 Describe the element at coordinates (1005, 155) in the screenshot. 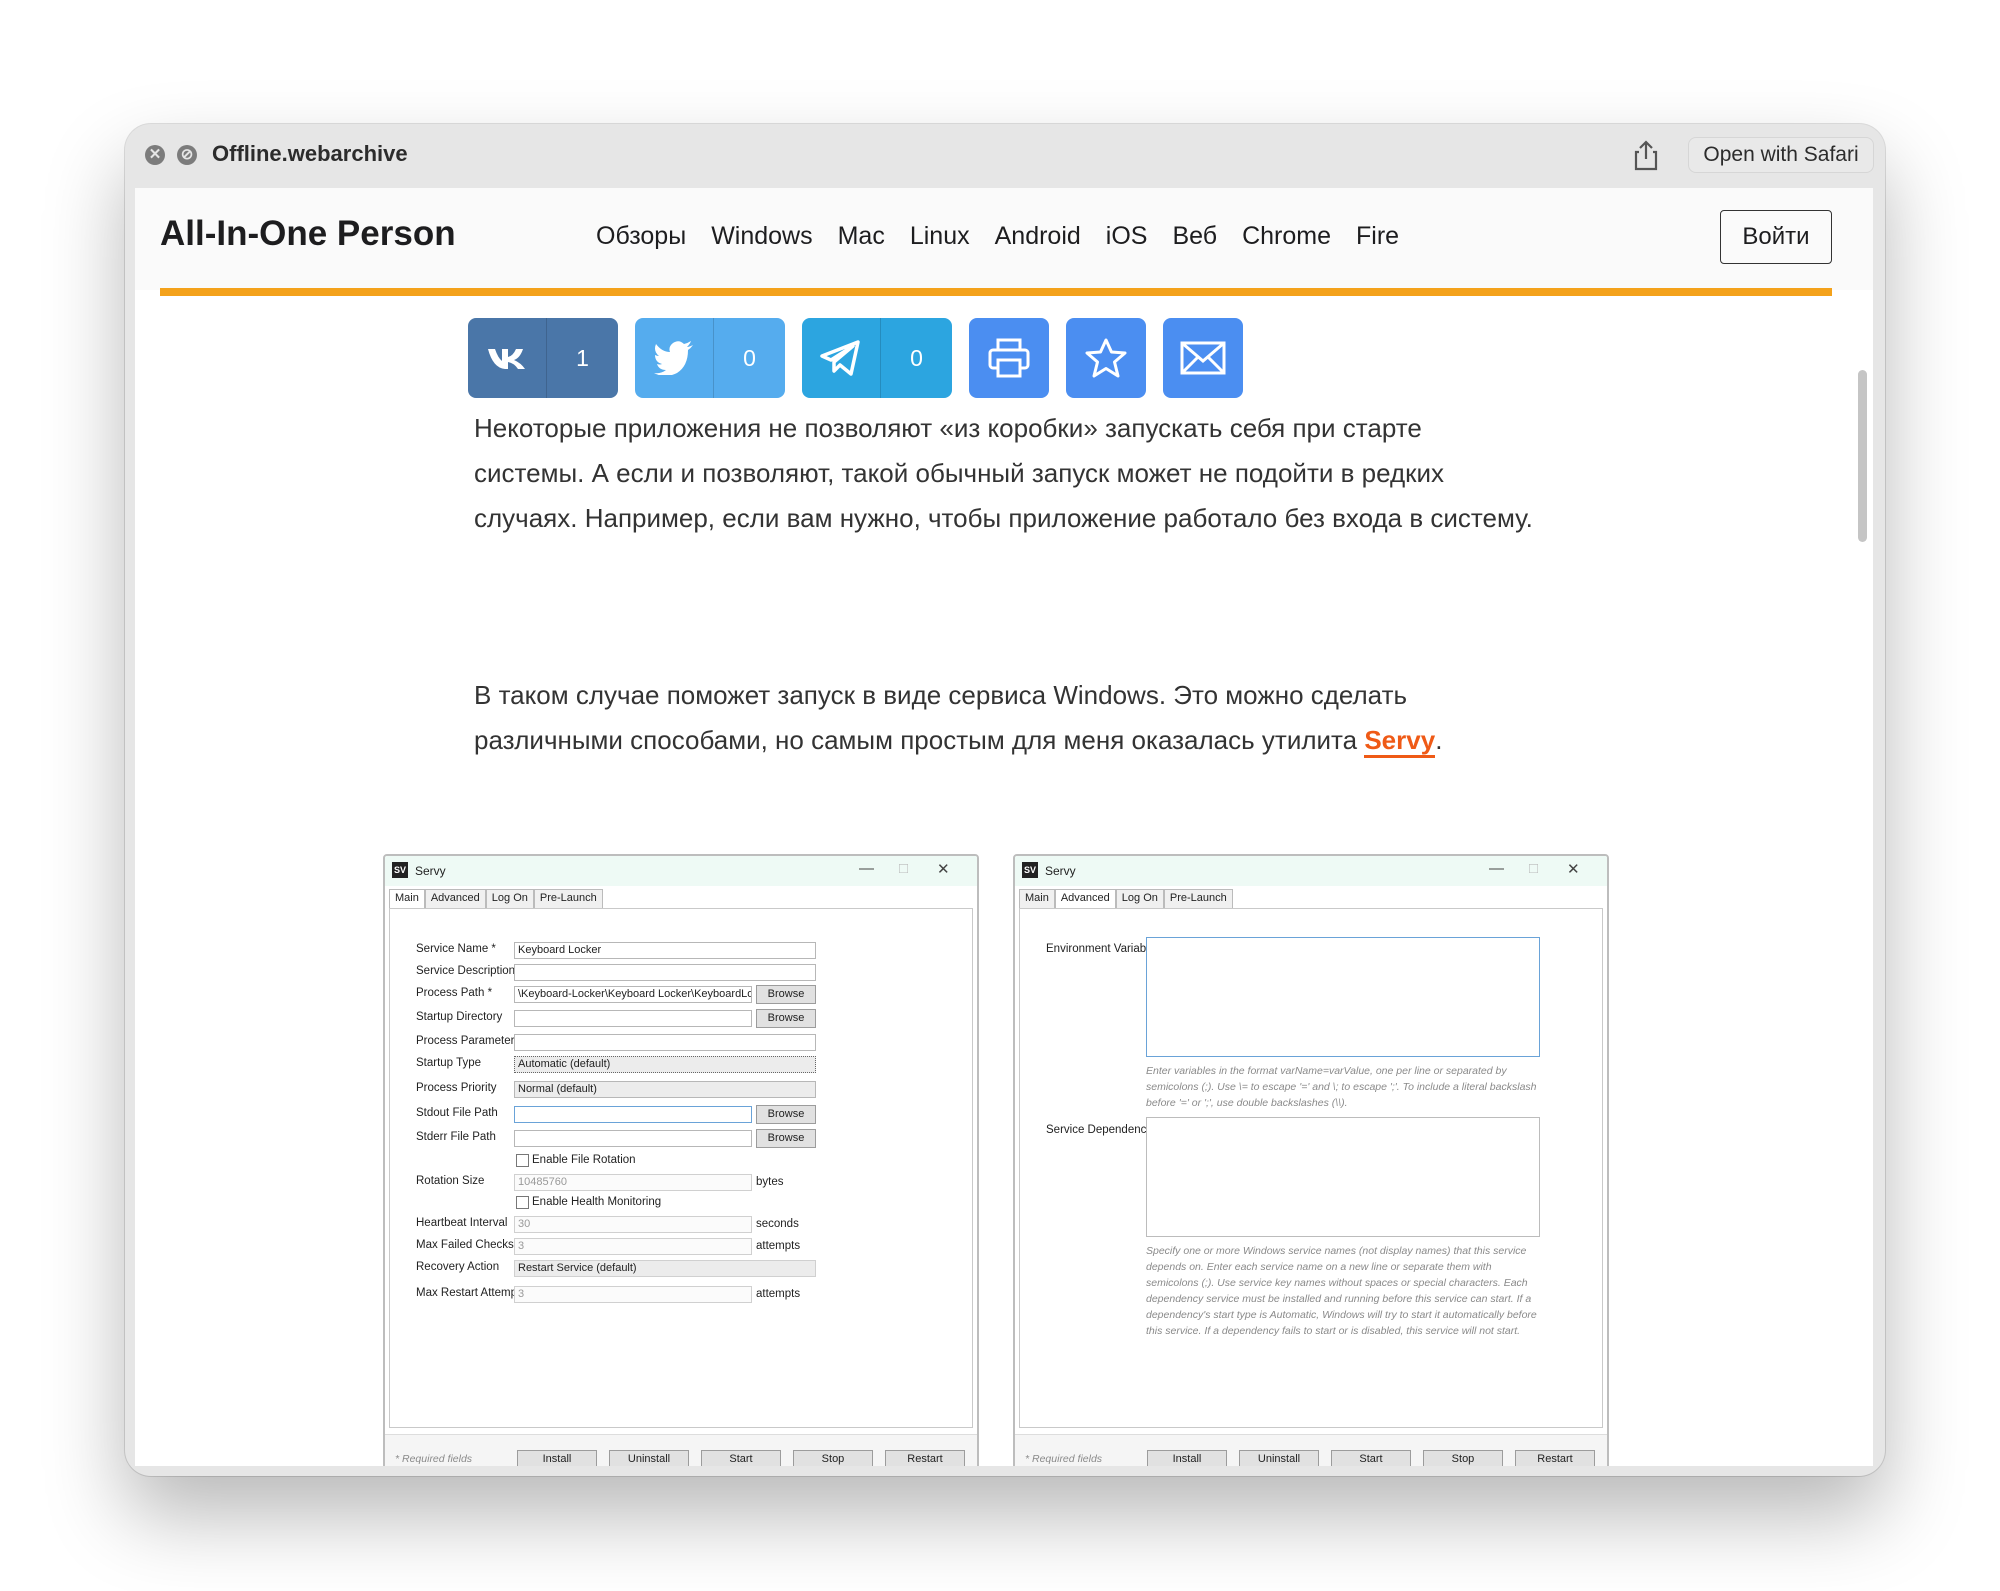

I see `quicklook-titlebar: ✕ ⊘ Offline.webarchive Open with Safari` at that location.